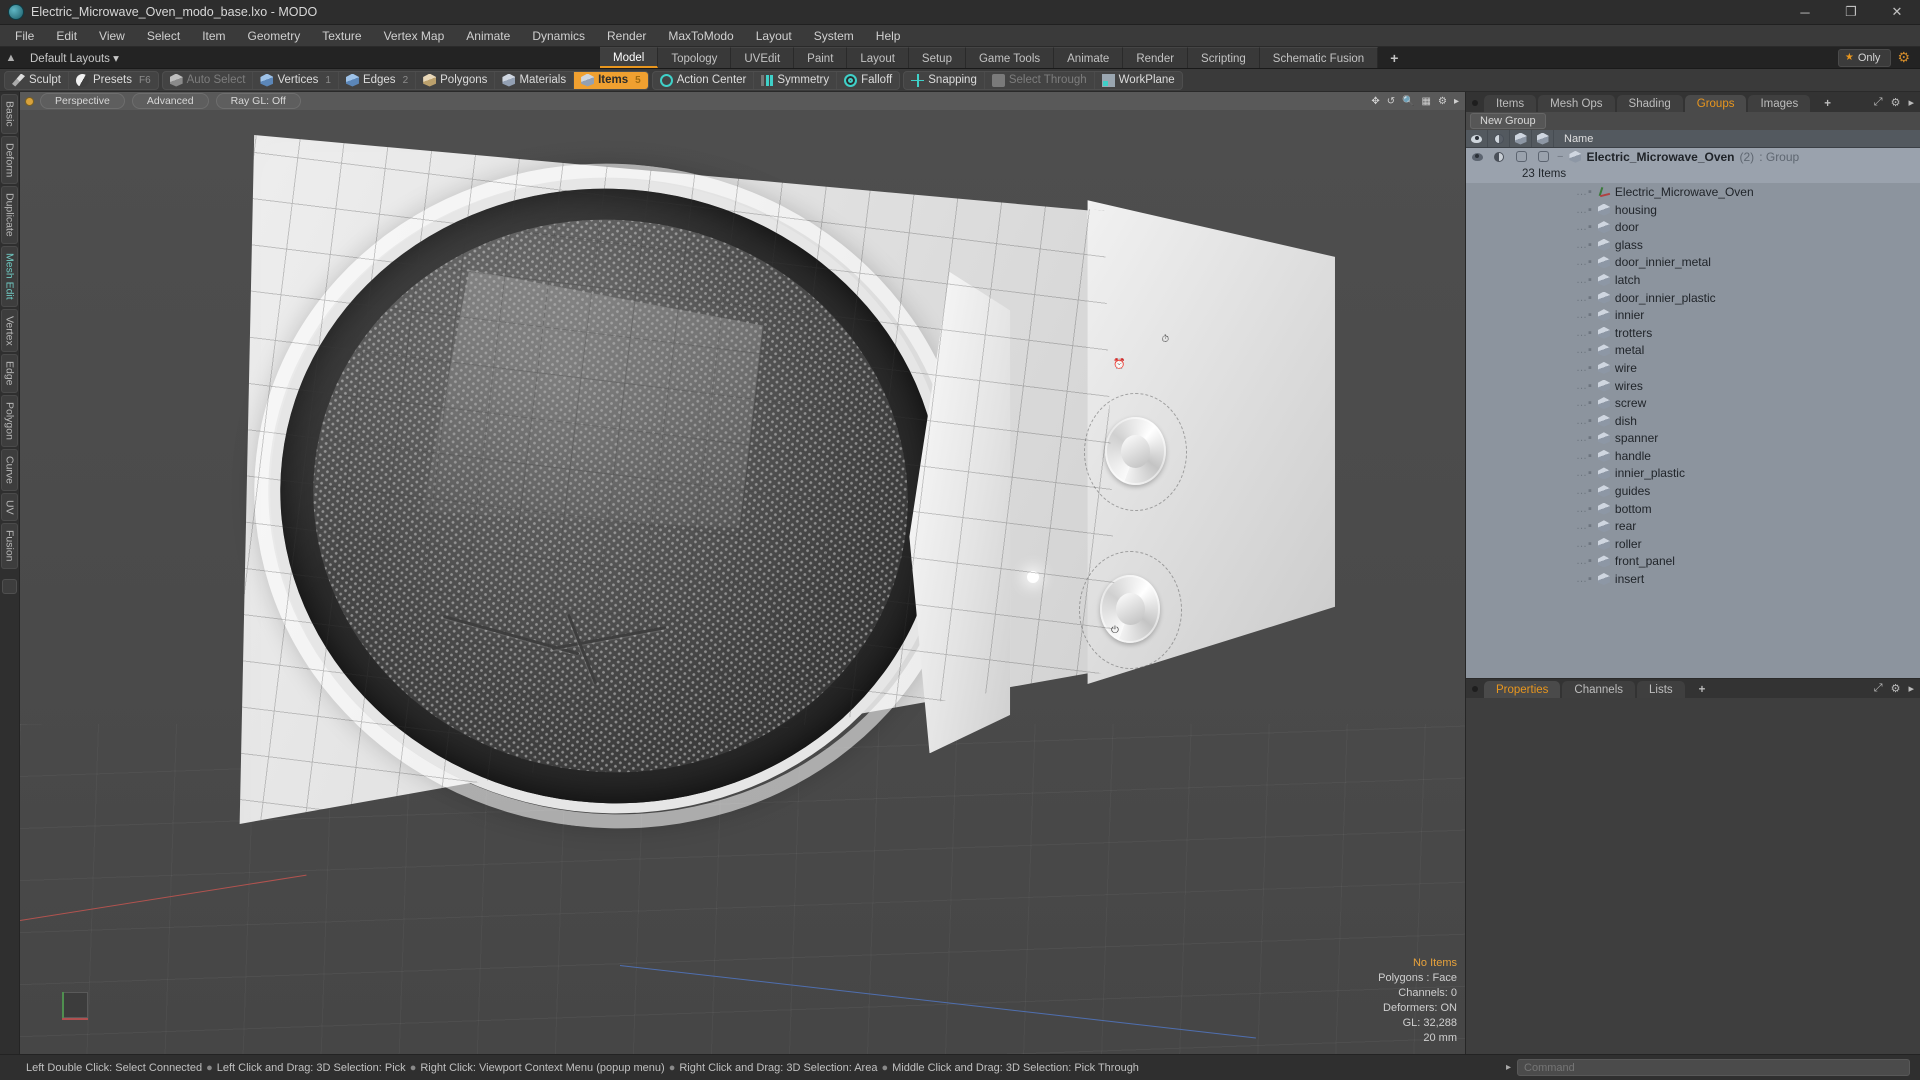 This screenshot has height=1080, width=1920. What do you see at coordinates (1138, 80) in the screenshot?
I see `mode-button-workplane: WorkPlane` at bounding box center [1138, 80].